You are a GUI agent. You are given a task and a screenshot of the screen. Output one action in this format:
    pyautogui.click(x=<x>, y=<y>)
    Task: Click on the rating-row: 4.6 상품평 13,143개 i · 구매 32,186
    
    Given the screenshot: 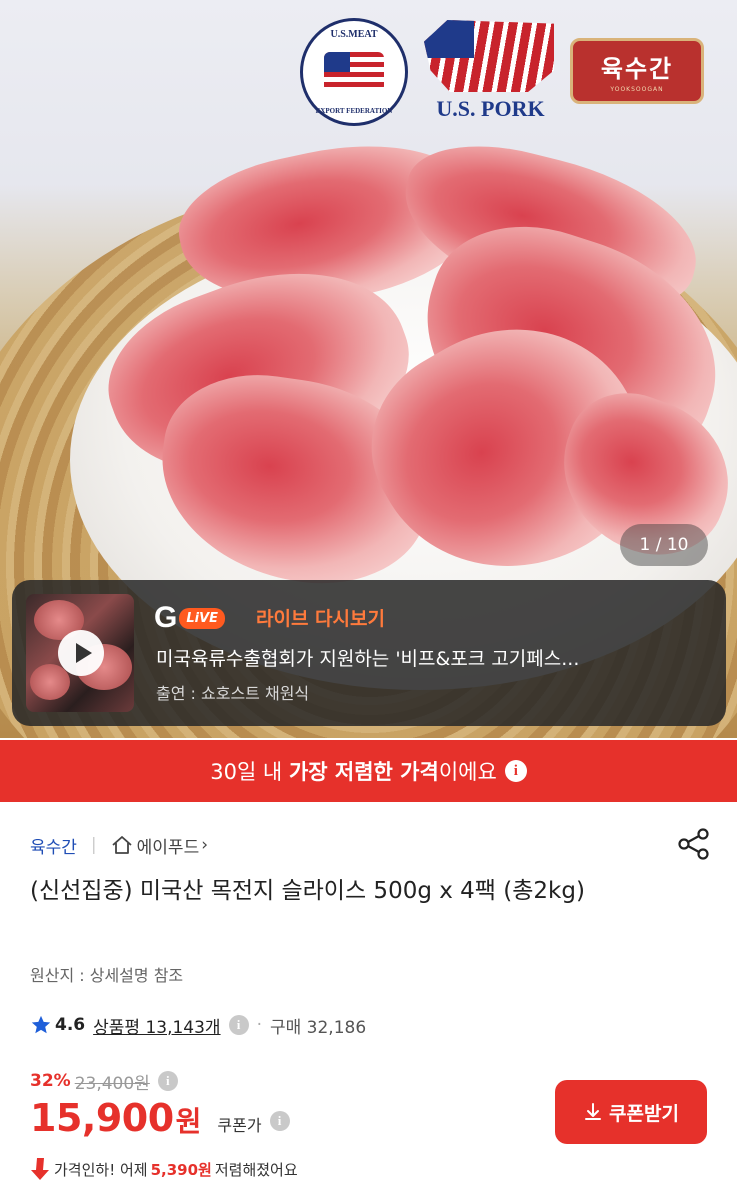 What is the action you would take?
    pyautogui.click(x=198, y=1025)
    